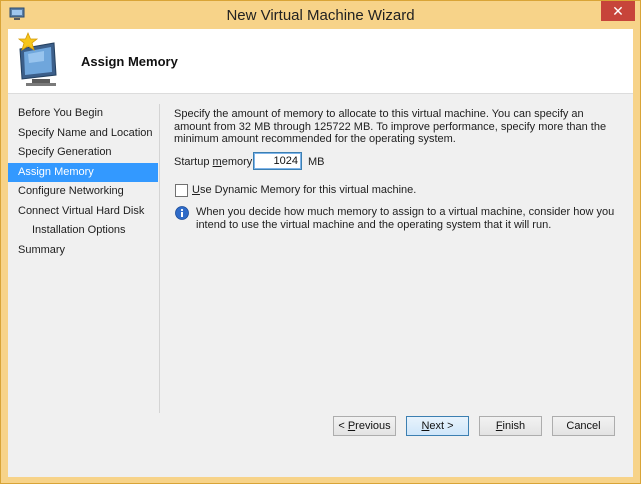  Describe the element at coordinates (159, 258) in the screenshot. I see `nav-divider` at that location.